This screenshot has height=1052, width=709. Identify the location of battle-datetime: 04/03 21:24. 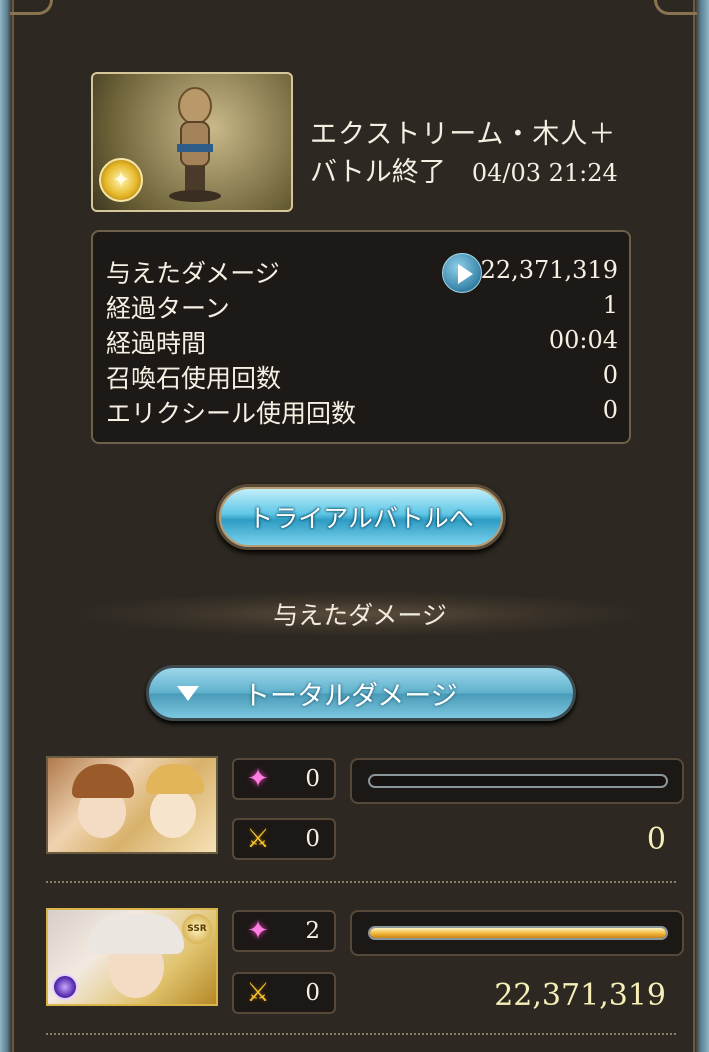
(544, 173).